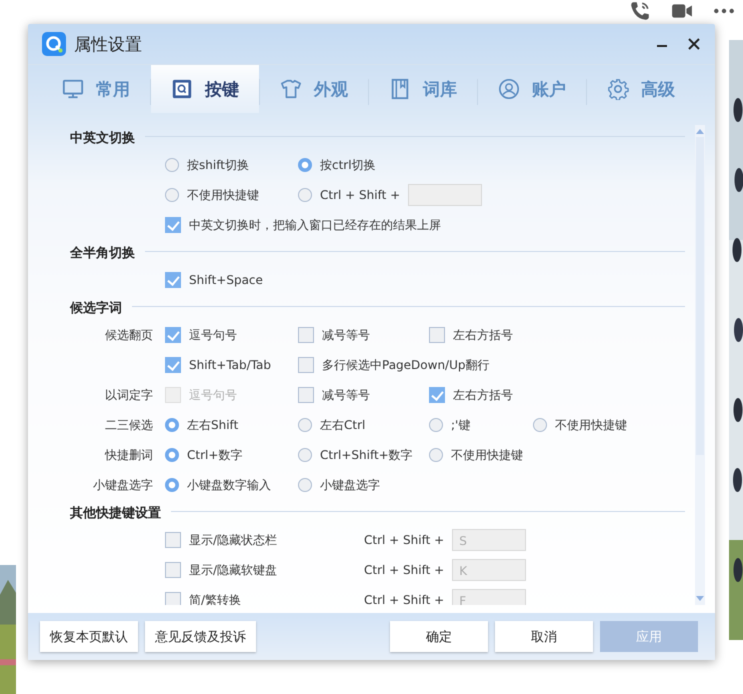  Describe the element at coordinates (73, 89) in the screenshot. I see `monitor-icon` at that location.